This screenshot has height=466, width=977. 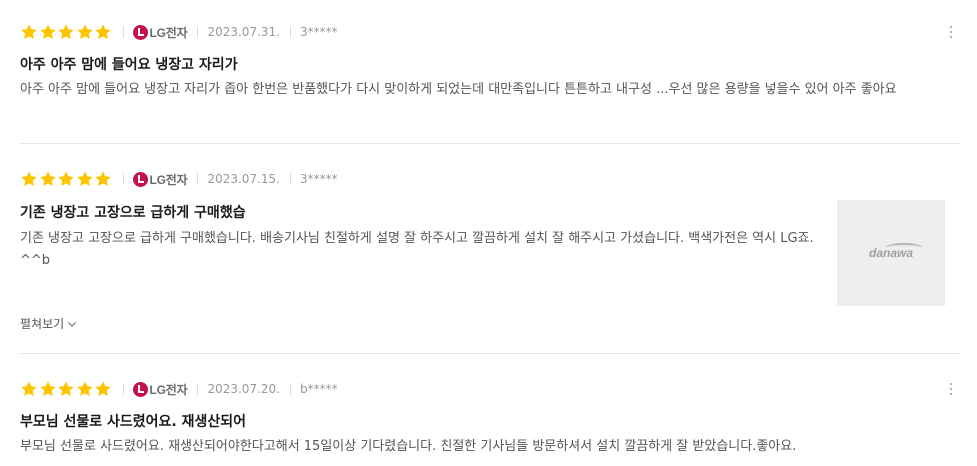 I want to click on review-title: 기존 냉장고 고장으로 급하게 구매했습, so click(x=133, y=213).